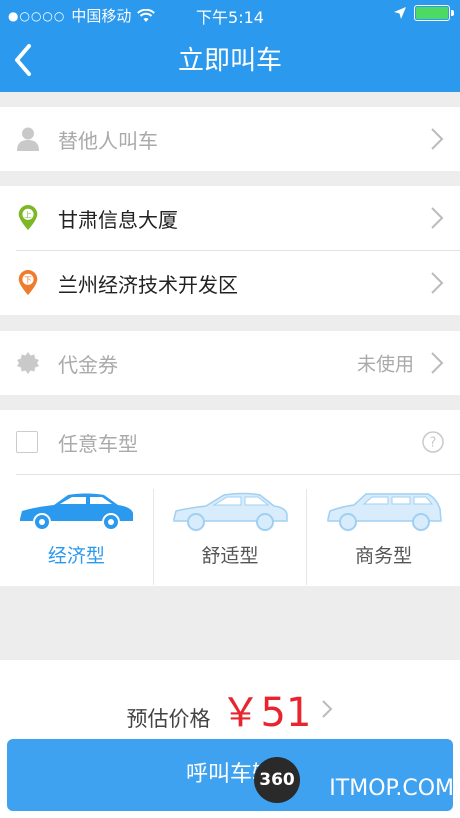 The image size is (460, 818). I want to click on coupon-section: 代金券 未使用, so click(230, 363).